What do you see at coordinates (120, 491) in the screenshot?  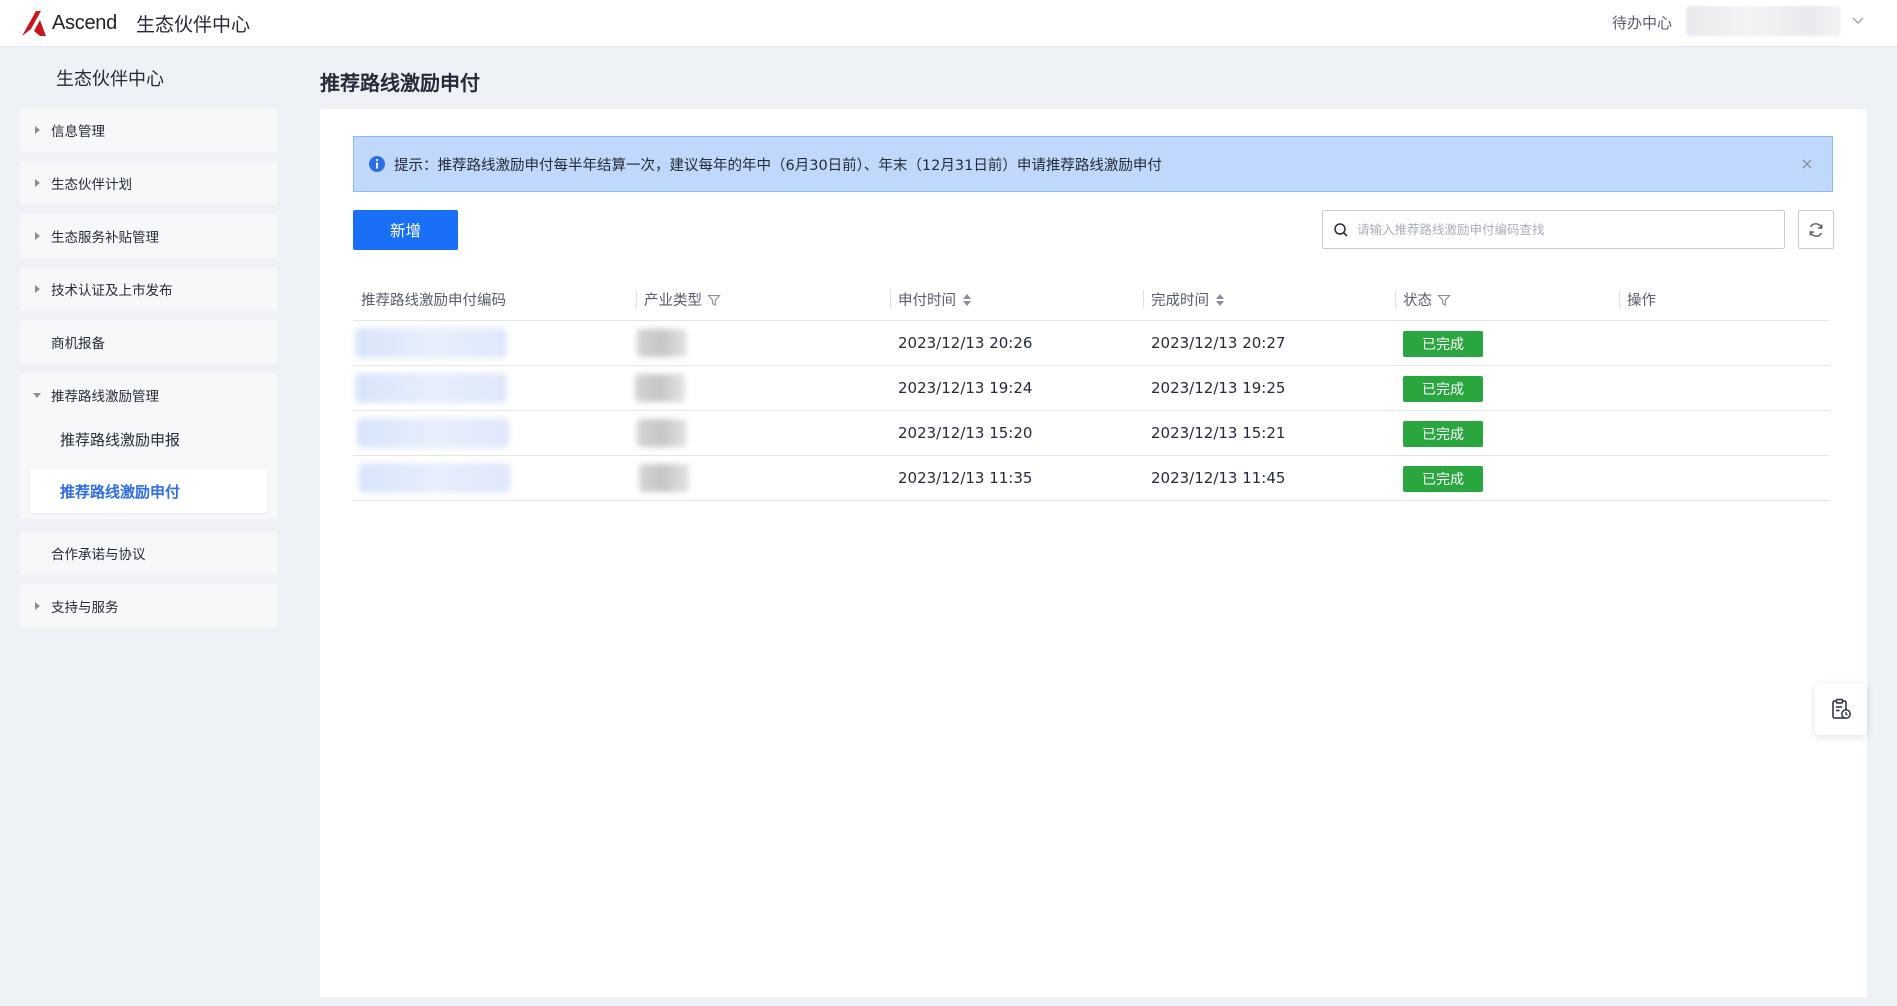 I see `sidebar-subitem-label: 推荐路线激励申付` at bounding box center [120, 491].